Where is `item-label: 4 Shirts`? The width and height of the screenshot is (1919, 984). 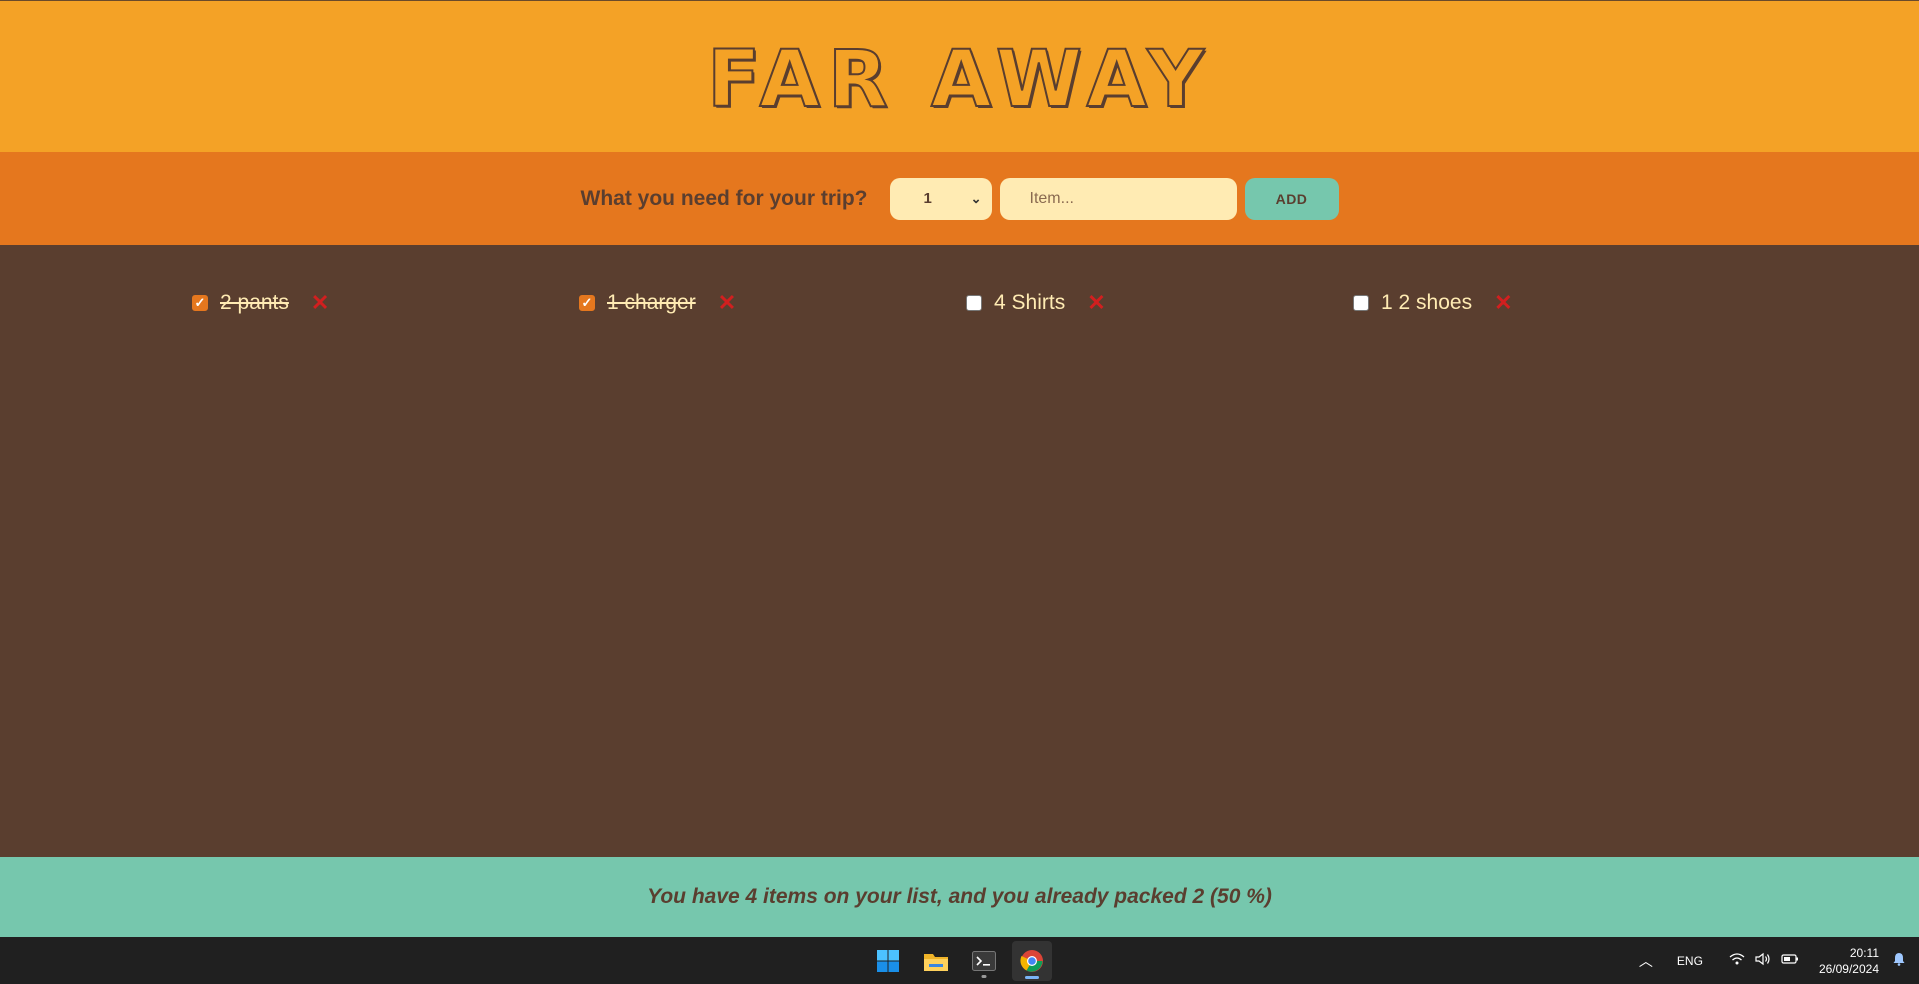
item-label: 4 Shirts is located at coordinates (1030, 302).